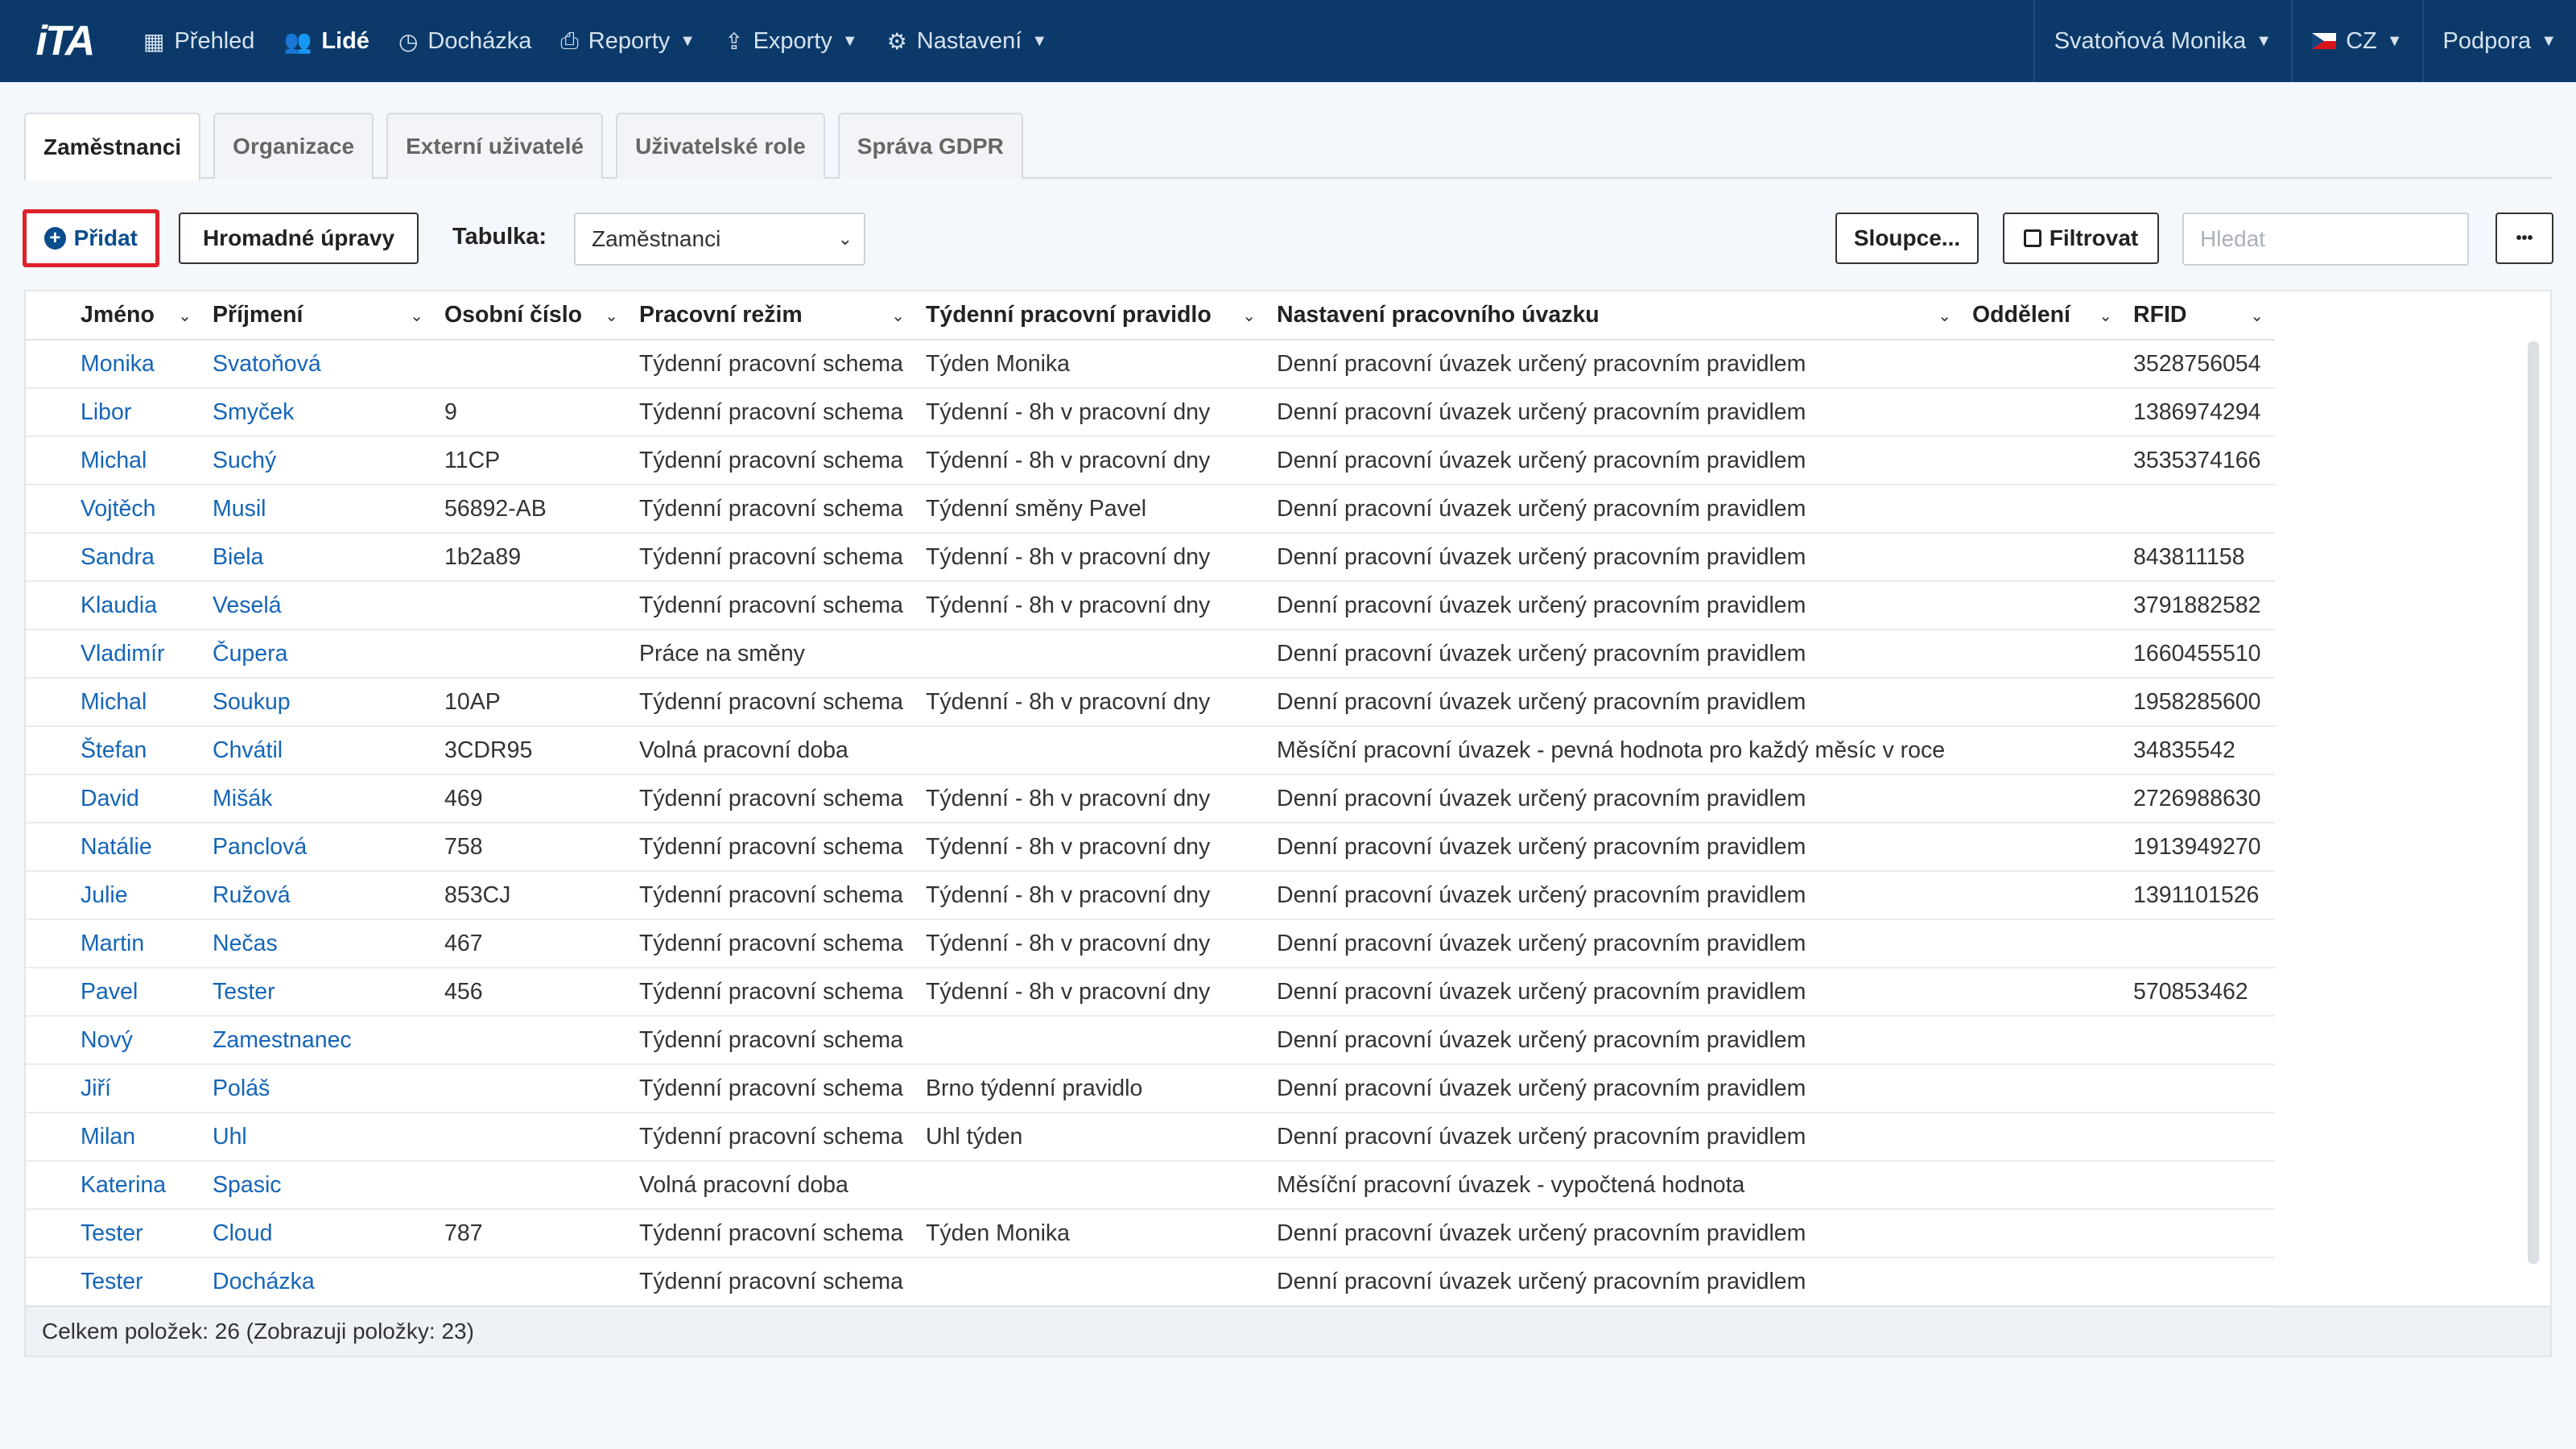  Describe the element at coordinates (319, 364) in the screenshot. I see `cell-prijmeni: Svatoňová` at that location.